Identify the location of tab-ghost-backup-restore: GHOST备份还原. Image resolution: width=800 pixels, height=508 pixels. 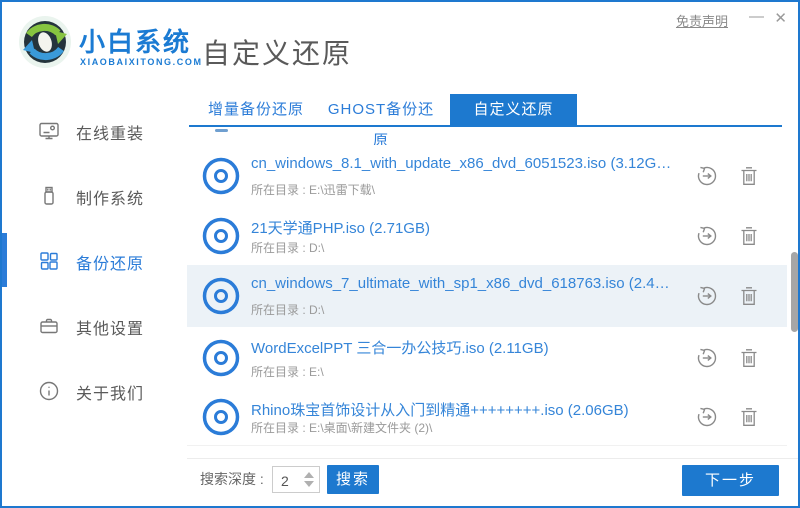
(381, 121).